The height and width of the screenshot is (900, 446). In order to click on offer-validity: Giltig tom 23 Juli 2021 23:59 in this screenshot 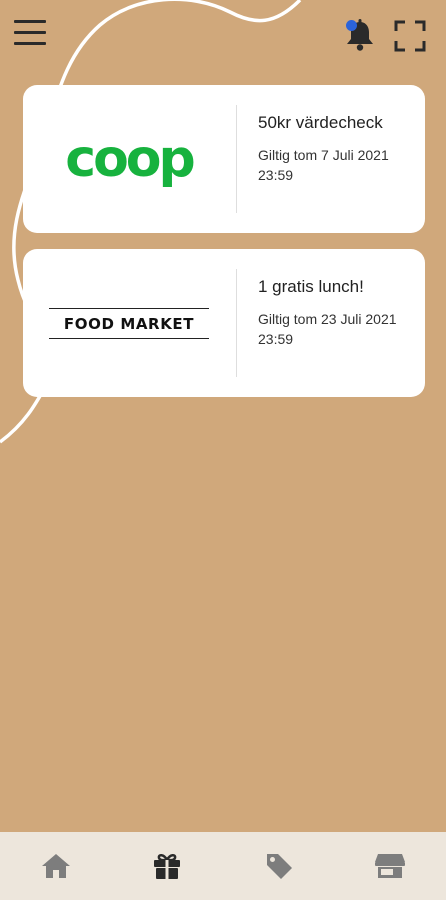, I will do `click(327, 329)`.